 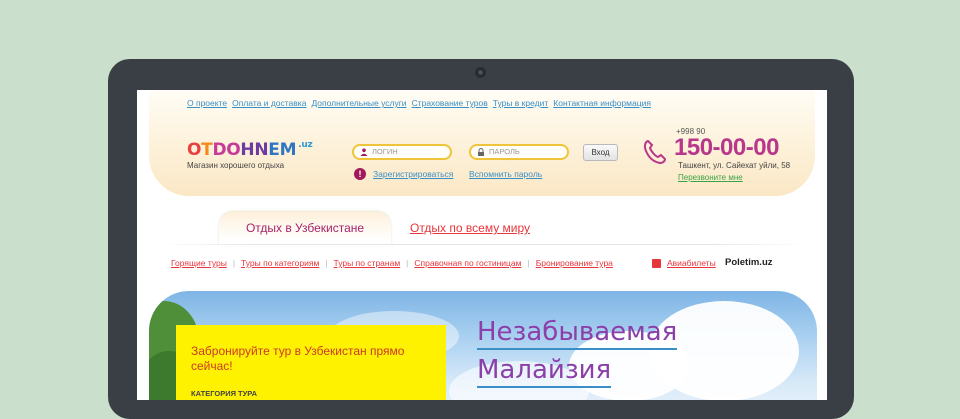 What do you see at coordinates (505, 174) in the screenshot?
I see `forgot-password-link: Вспомнить пароль` at bounding box center [505, 174].